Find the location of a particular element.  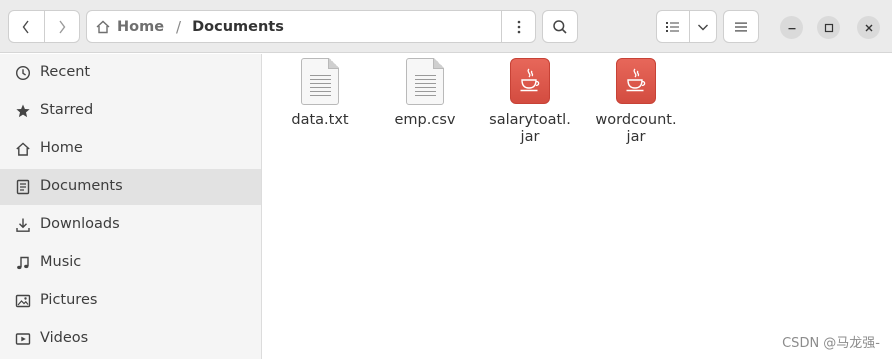

sidebar-item-label: Music is located at coordinates (61, 262).